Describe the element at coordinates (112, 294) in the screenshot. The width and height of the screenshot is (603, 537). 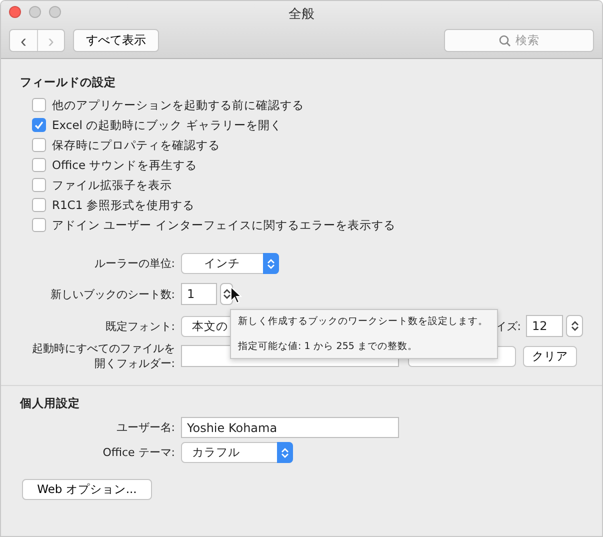
I see `field-label: 新しいブックのシート数:` at that location.